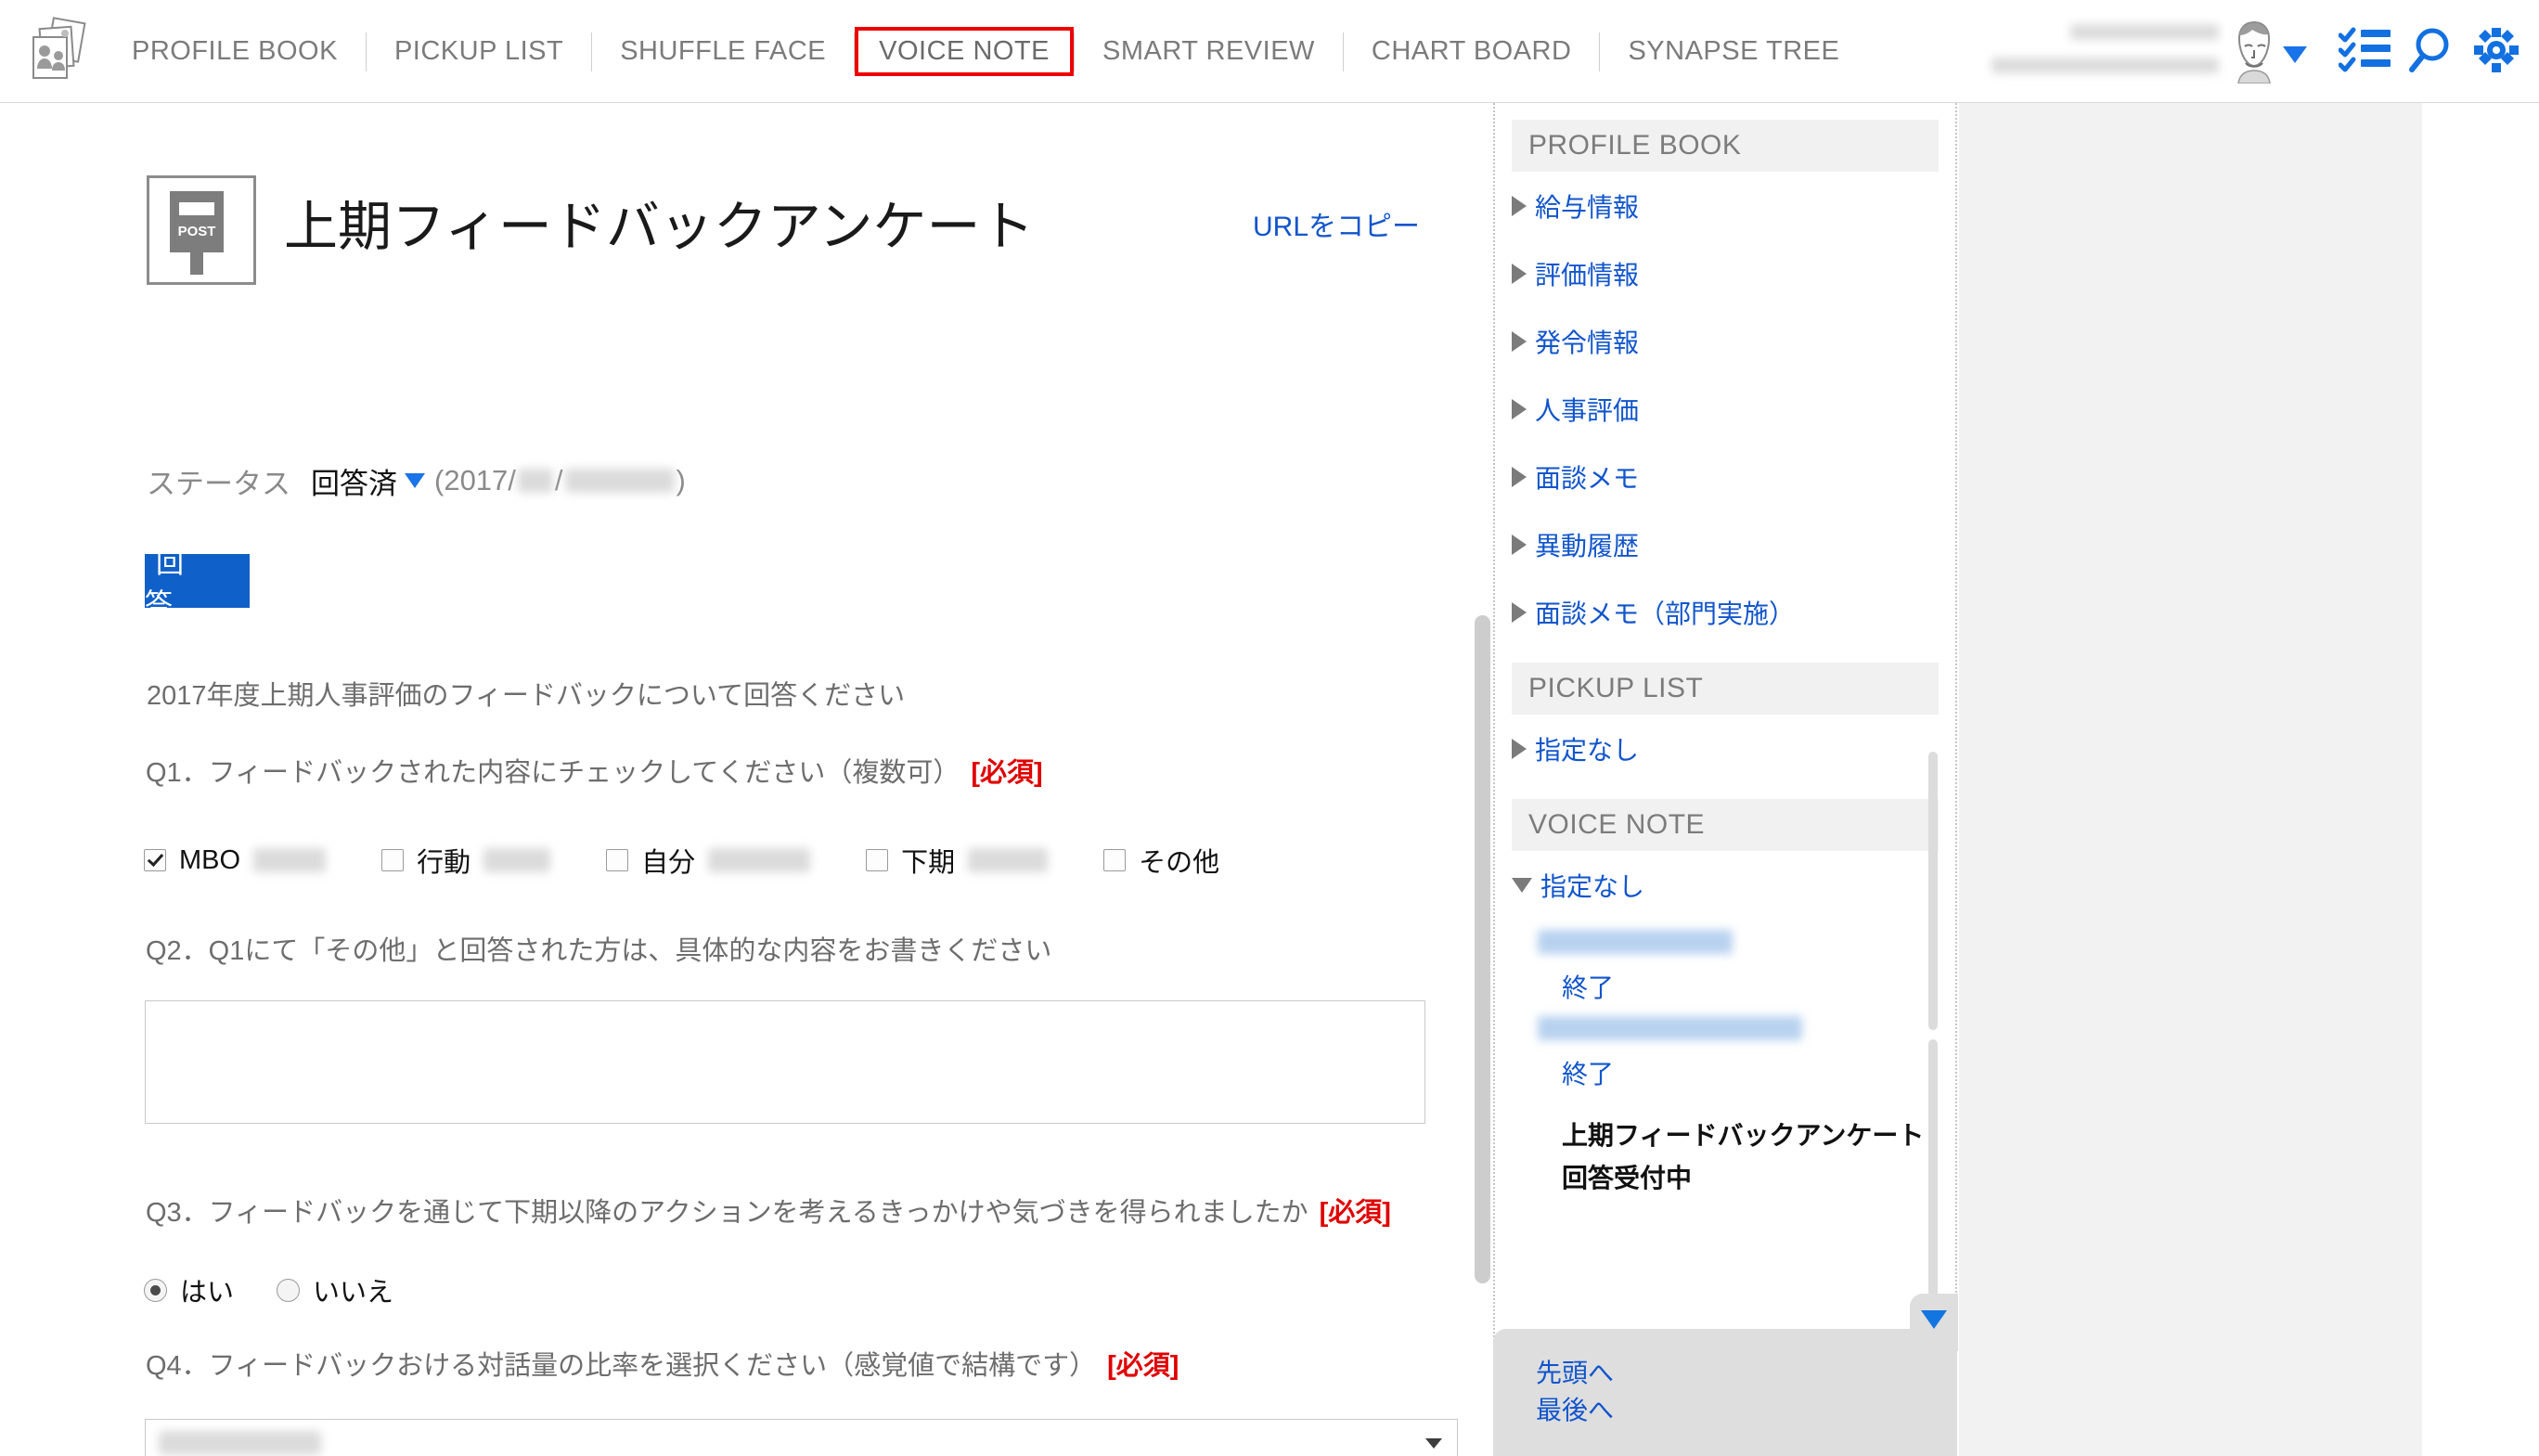 The height and width of the screenshot is (1456, 2539). I want to click on status-dropdown-caret-icon, so click(415, 480).